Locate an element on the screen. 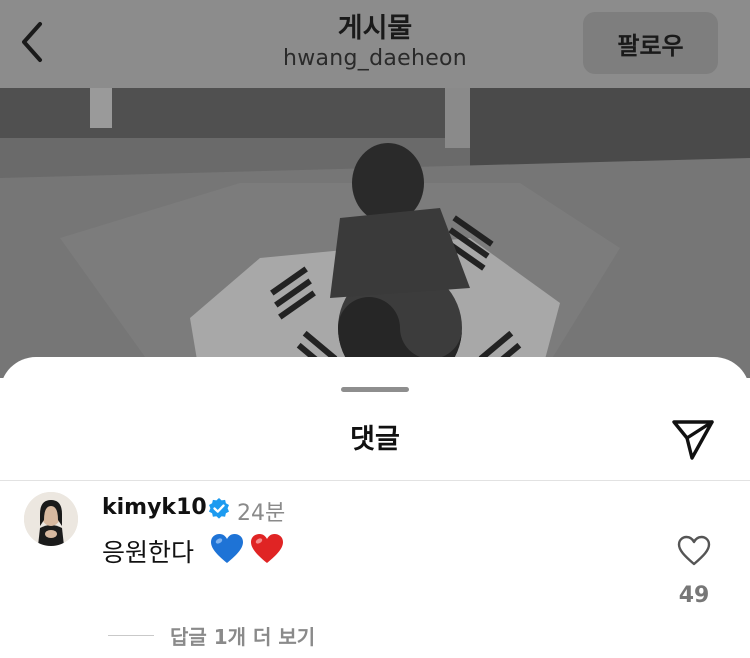 This screenshot has width=750, height=658. replies-divider-line is located at coordinates (131, 635).